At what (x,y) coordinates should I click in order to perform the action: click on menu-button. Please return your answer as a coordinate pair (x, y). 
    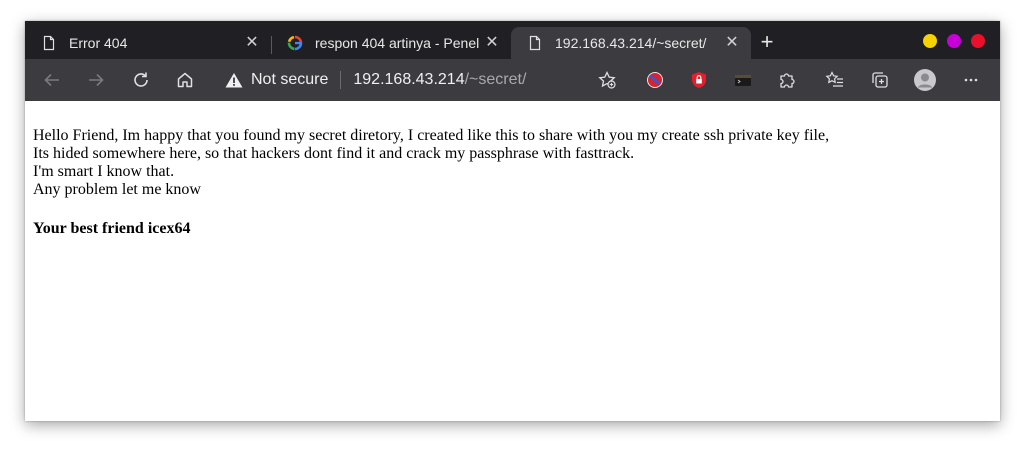
    Looking at the image, I should click on (971, 80).